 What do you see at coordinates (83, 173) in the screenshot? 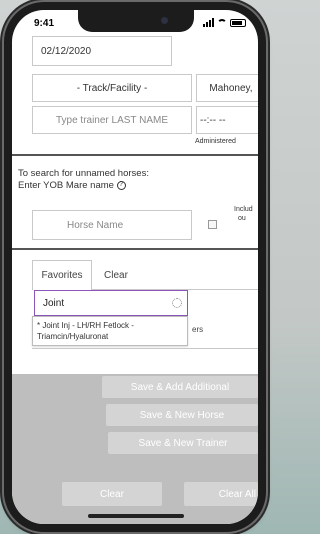
I see `unnamed-hint-line1: To search for unnamed horses:` at bounding box center [83, 173].